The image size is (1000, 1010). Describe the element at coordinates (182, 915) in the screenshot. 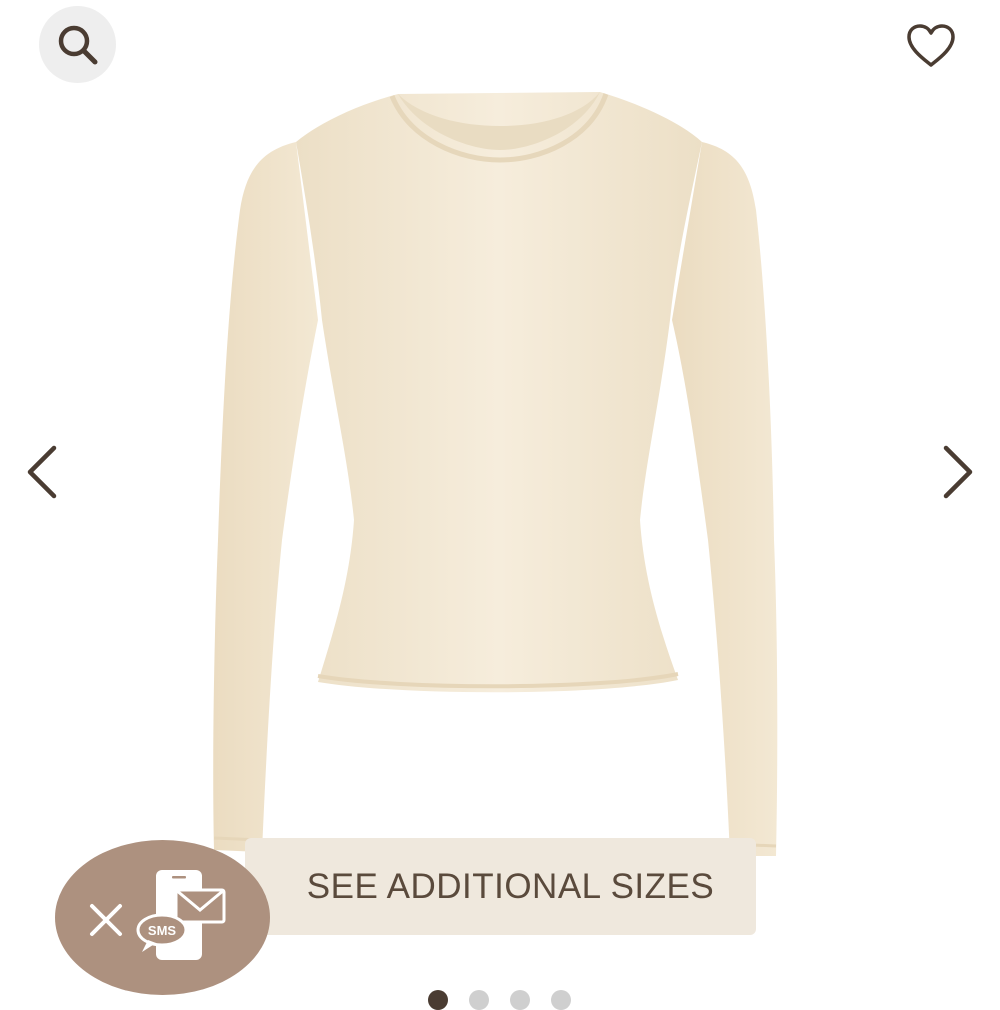

I see `sms-phone-icon: SMS` at that location.